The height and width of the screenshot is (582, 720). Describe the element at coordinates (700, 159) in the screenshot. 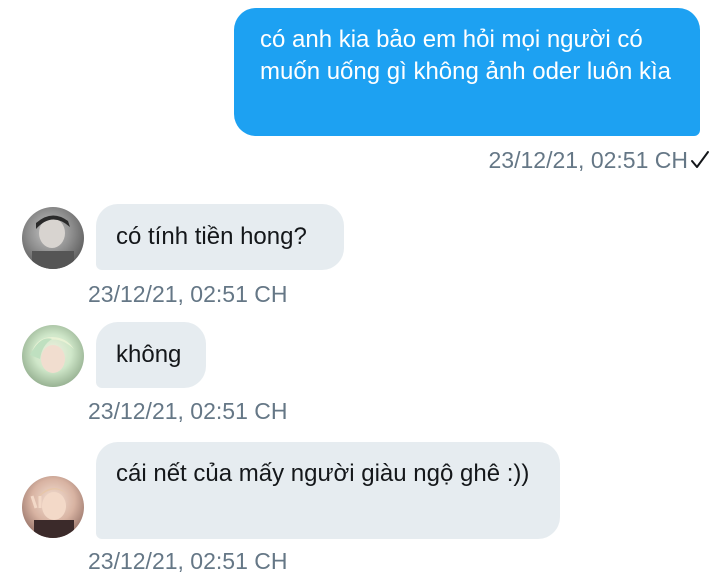

I see `check-icon` at that location.